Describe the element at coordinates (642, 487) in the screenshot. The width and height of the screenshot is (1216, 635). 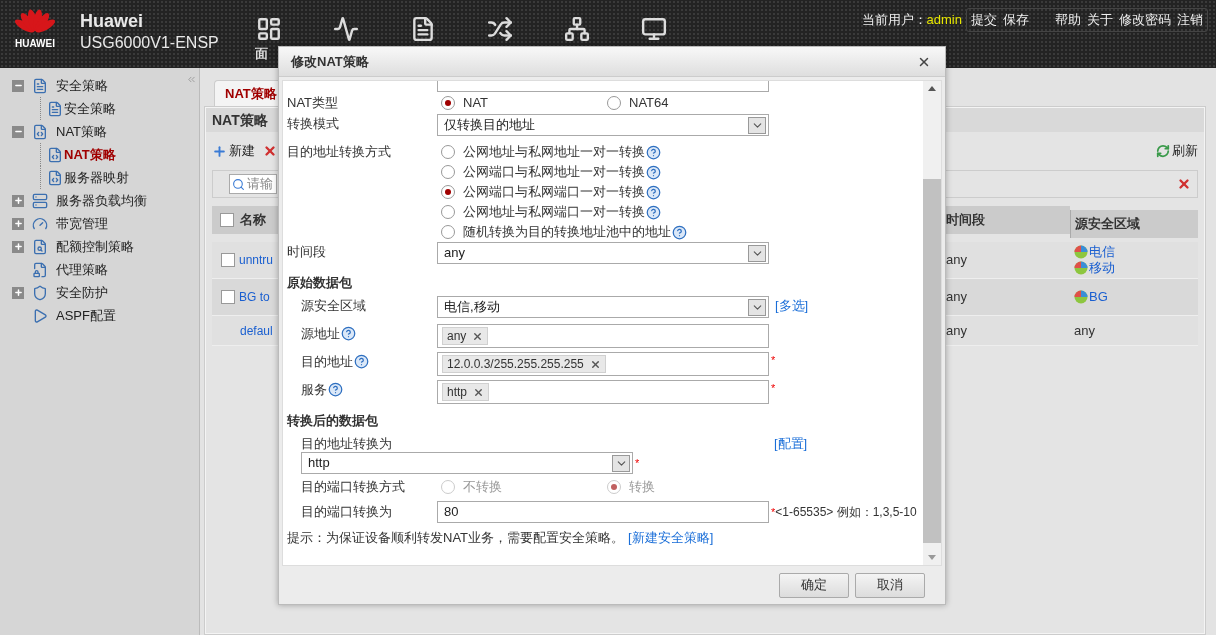
I see `radio-label: 转换` at that location.